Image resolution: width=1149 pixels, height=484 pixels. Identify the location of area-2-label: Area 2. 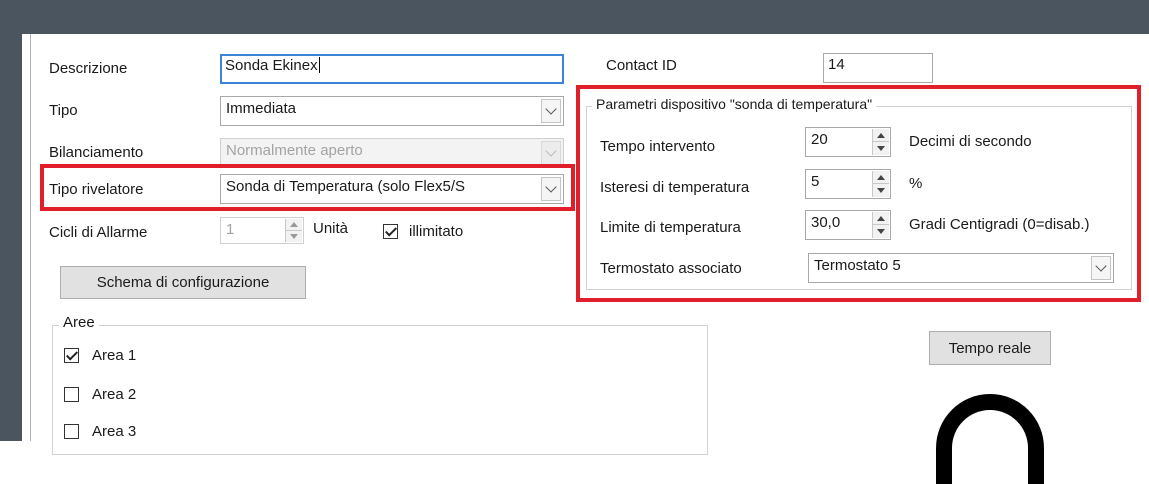
(114, 394).